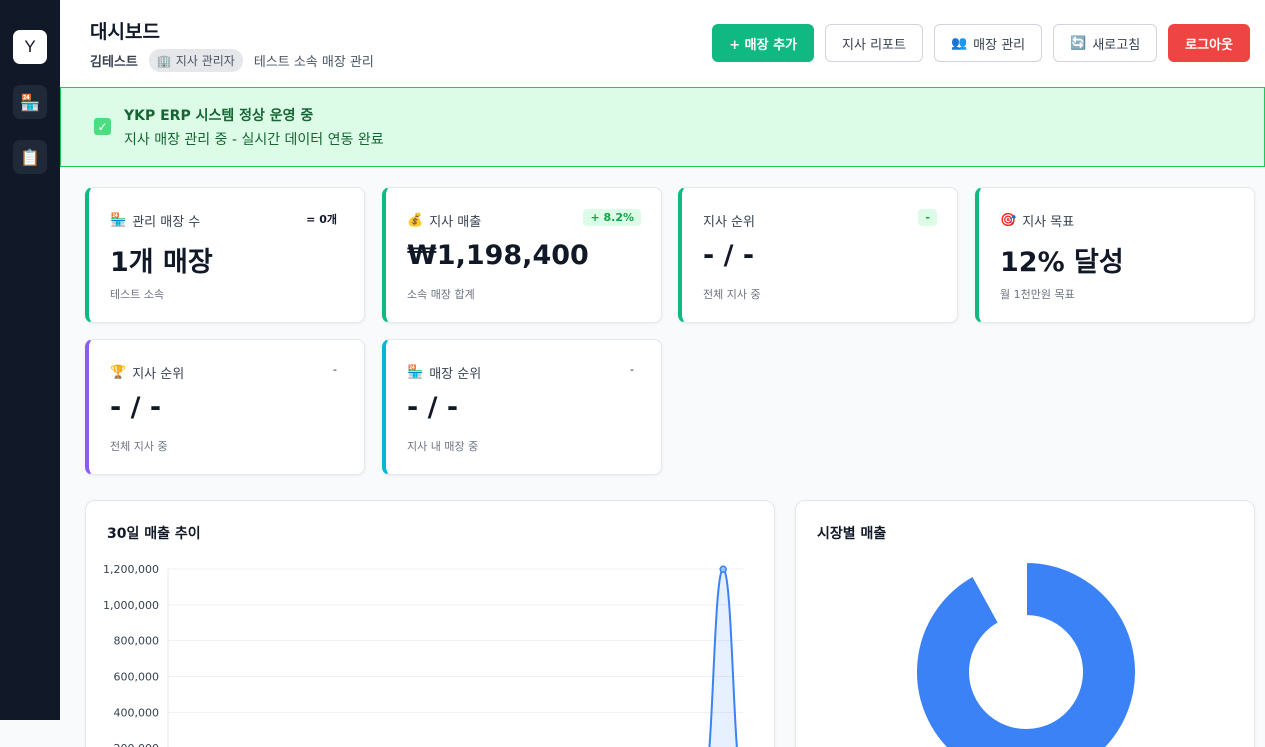 The image size is (1265, 747). What do you see at coordinates (441, 294) in the screenshot?
I see `card-desc: 소속 매장 합계` at bounding box center [441, 294].